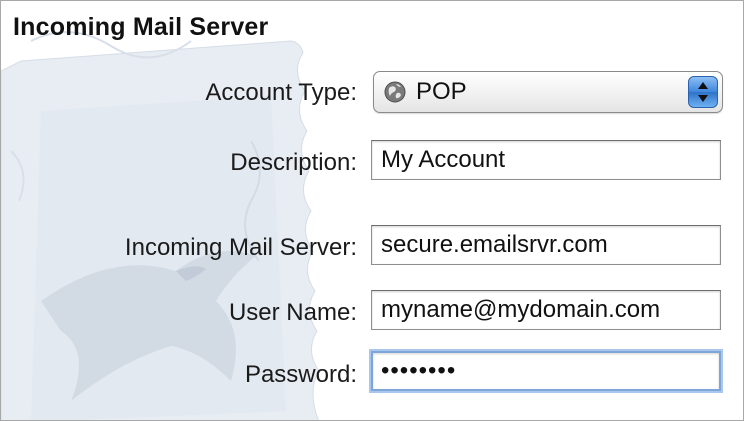 The image size is (744, 421). Describe the element at coordinates (546, 160) in the screenshot. I see `description-field: My Account` at that location.